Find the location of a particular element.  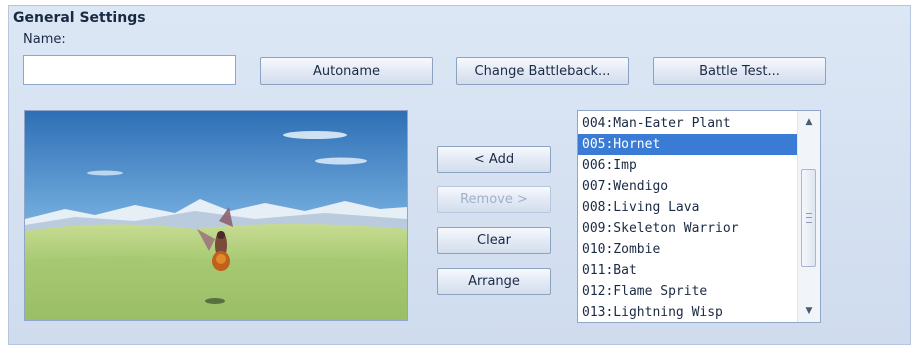

list-item: 004:Man-Eater Plant is located at coordinates (688, 123).